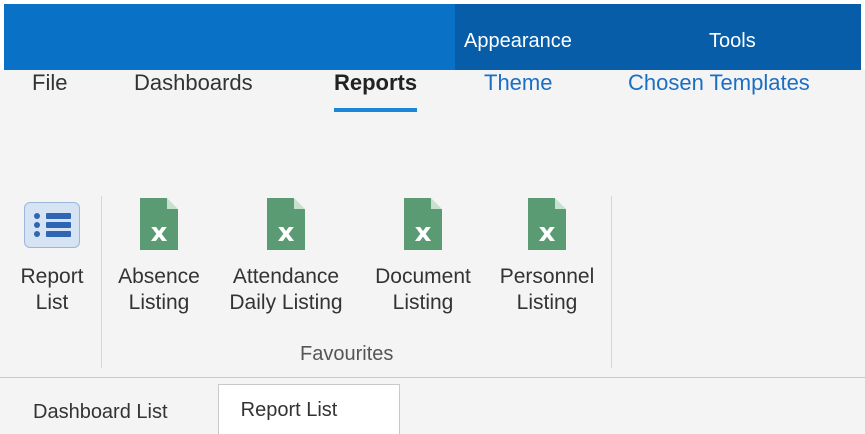  What do you see at coordinates (423, 257) in the screenshot?
I see `document-listing-button: x Document Listing` at bounding box center [423, 257].